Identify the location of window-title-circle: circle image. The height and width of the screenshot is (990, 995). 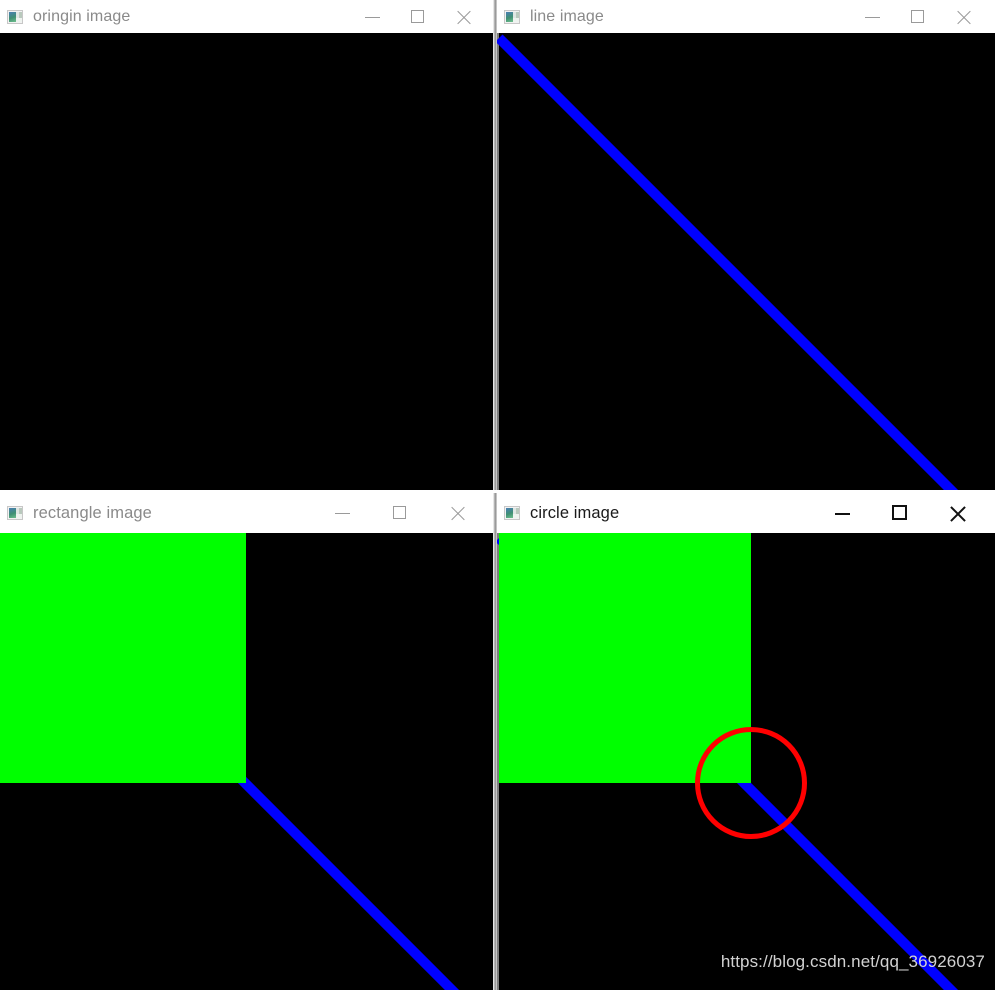
(575, 512).